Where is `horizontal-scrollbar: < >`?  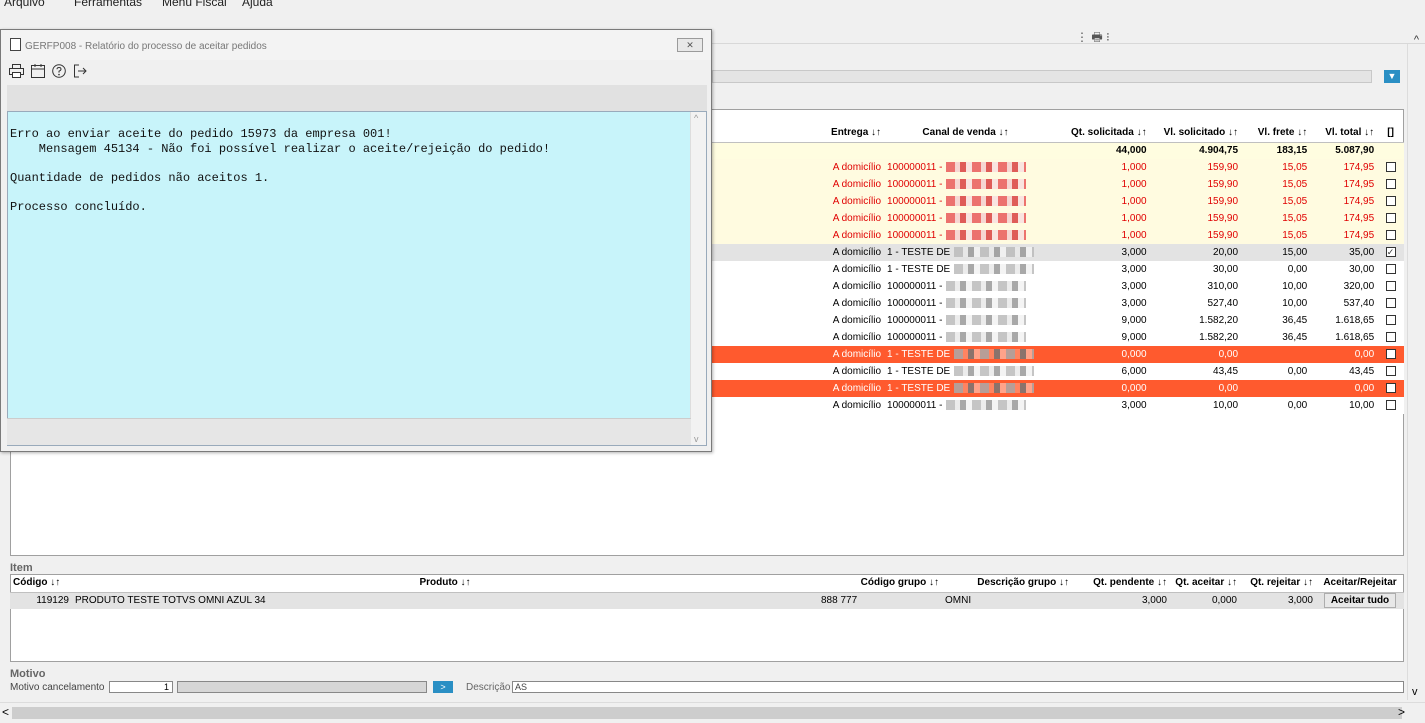
horizontal-scrollbar: < > is located at coordinates (712, 712).